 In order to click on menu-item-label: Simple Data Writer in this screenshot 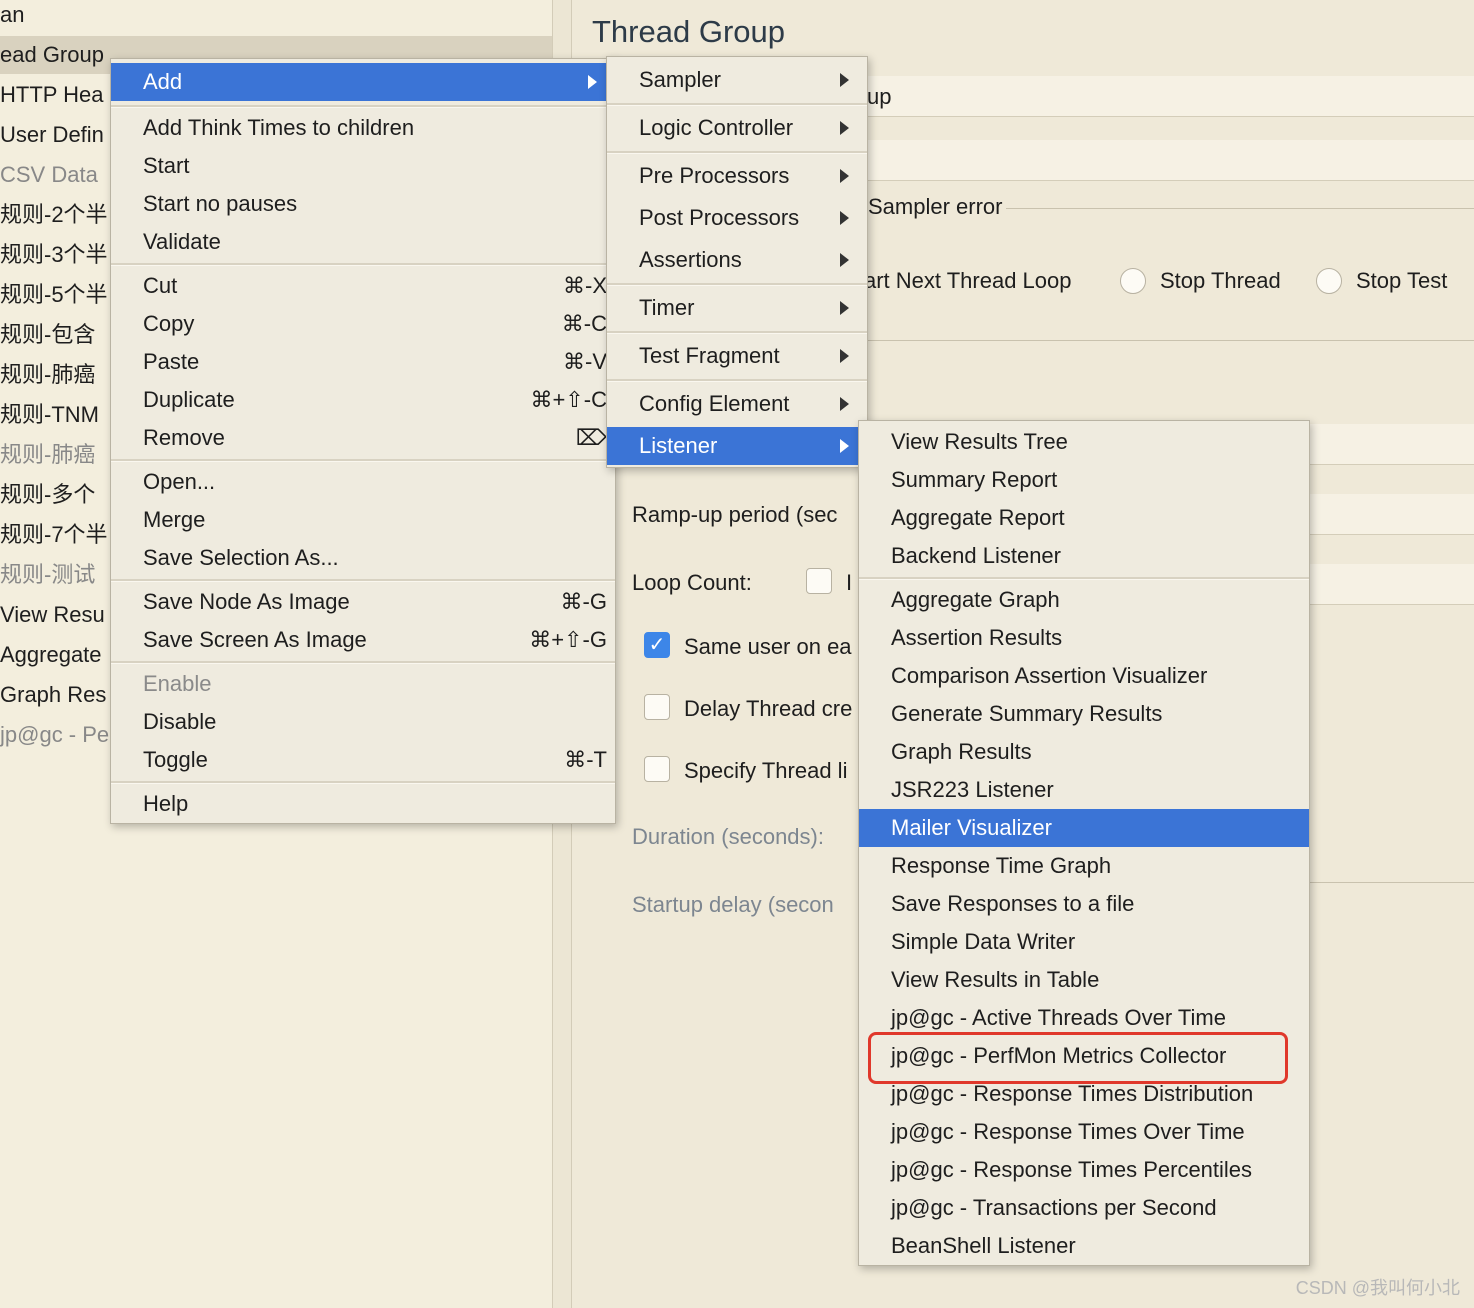, I will do `click(983, 941)`.